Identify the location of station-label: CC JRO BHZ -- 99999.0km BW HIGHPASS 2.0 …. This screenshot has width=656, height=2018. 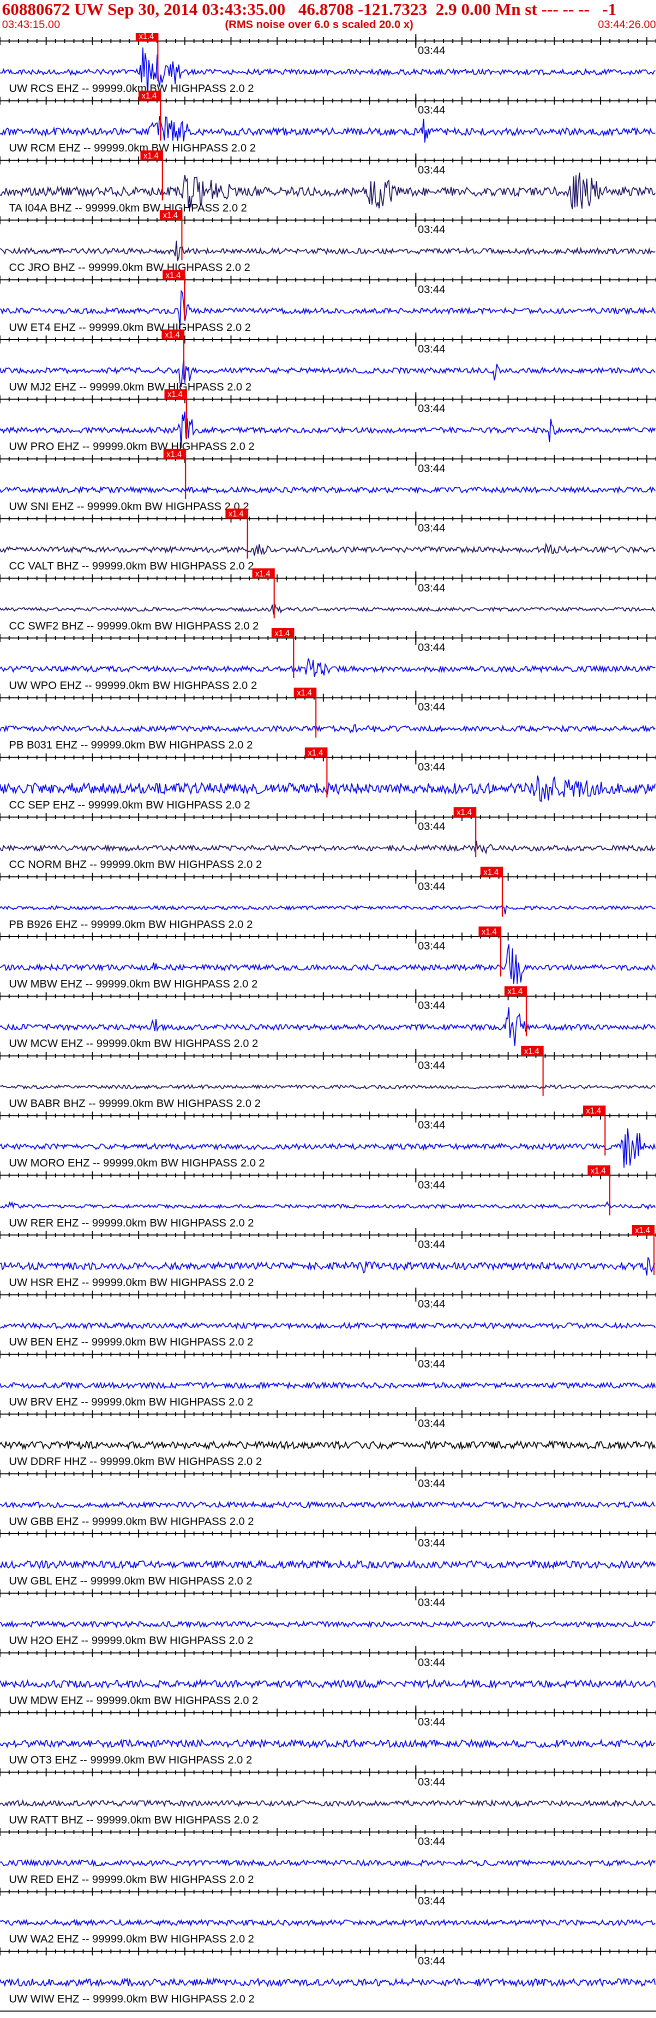
(129, 268).